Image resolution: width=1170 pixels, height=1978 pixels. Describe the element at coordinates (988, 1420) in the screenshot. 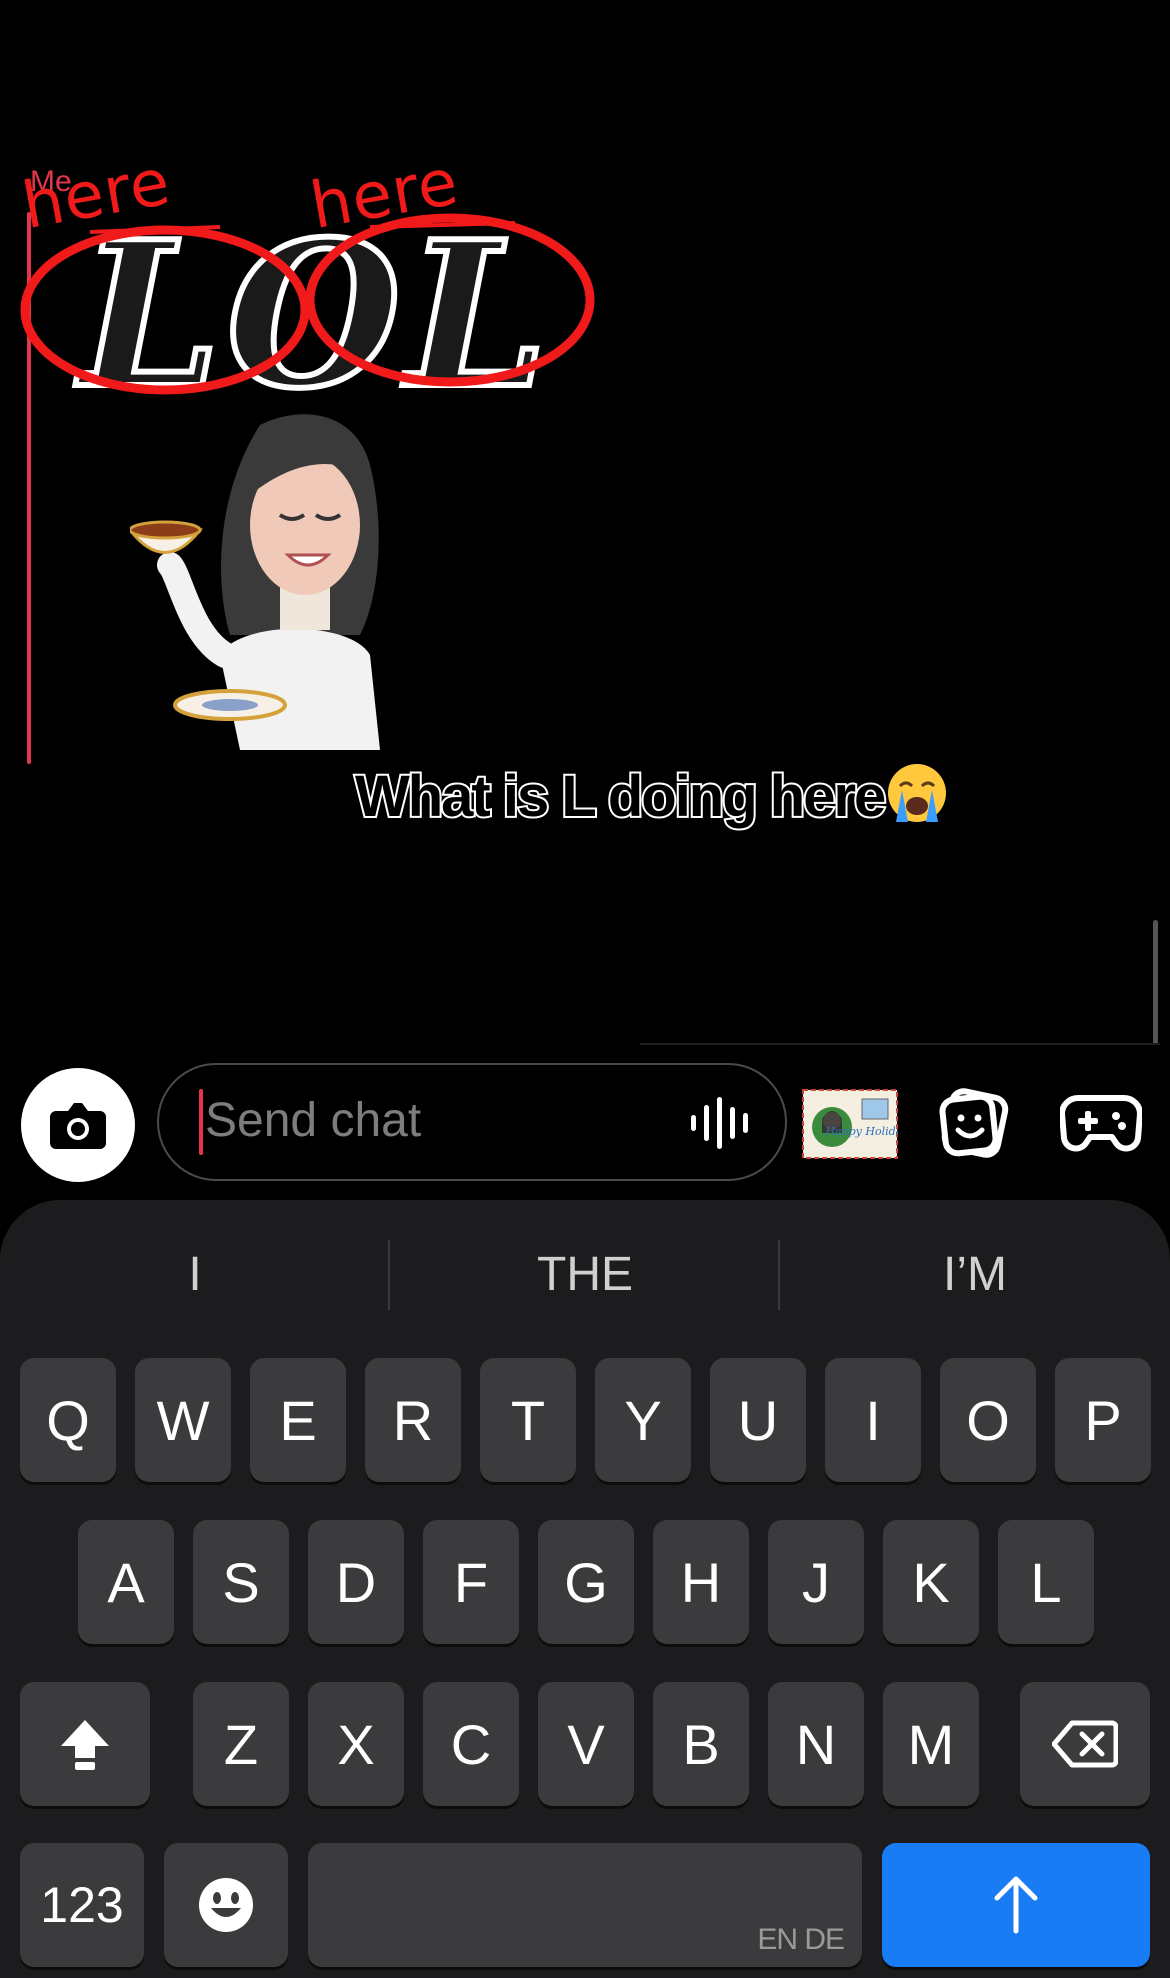

I see `key-o: O` at that location.